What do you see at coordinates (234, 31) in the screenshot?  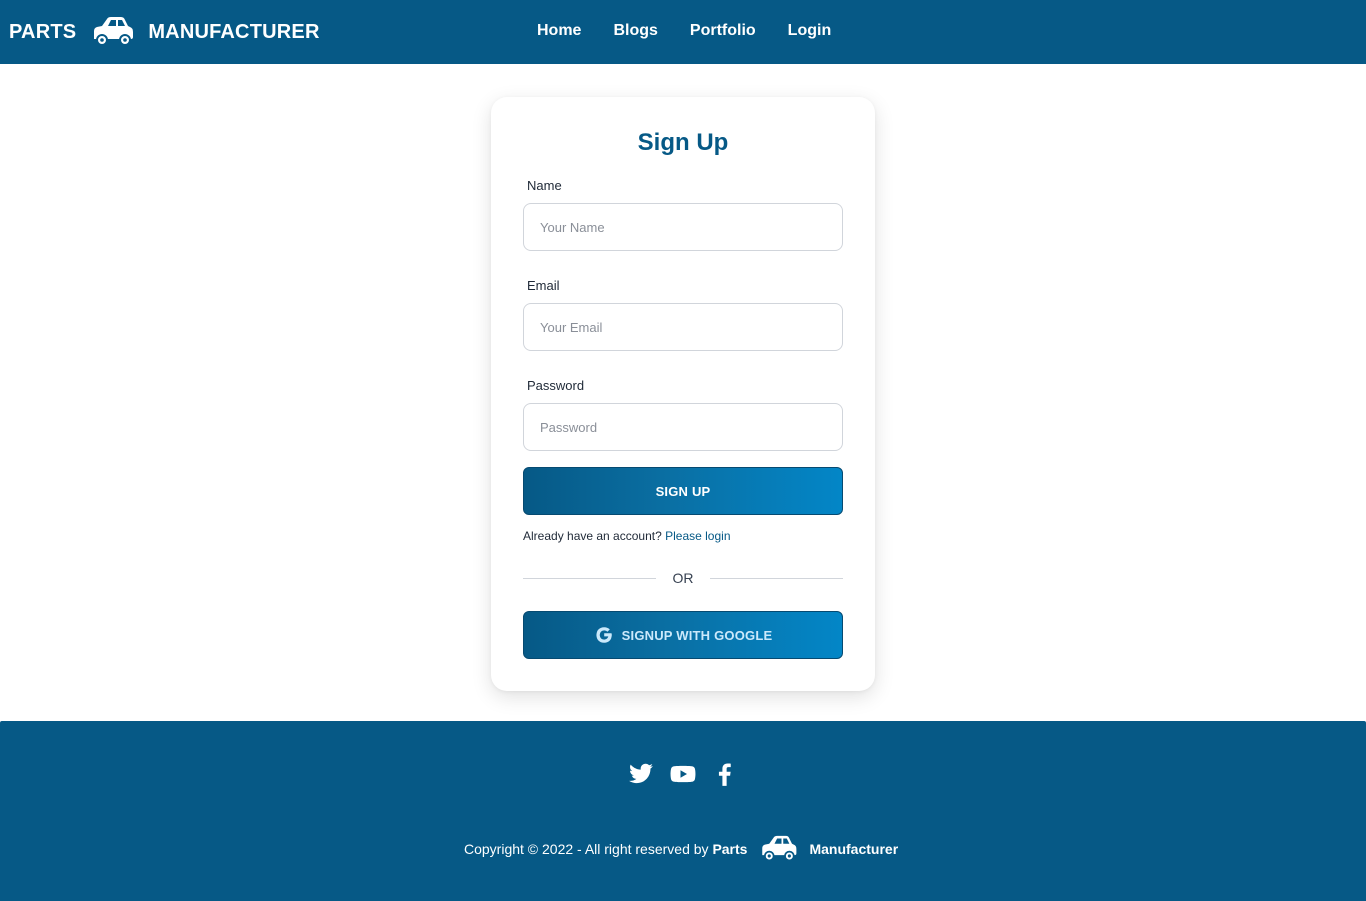 I see `brand-word-manufacturer: MANUFACTURER` at bounding box center [234, 31].